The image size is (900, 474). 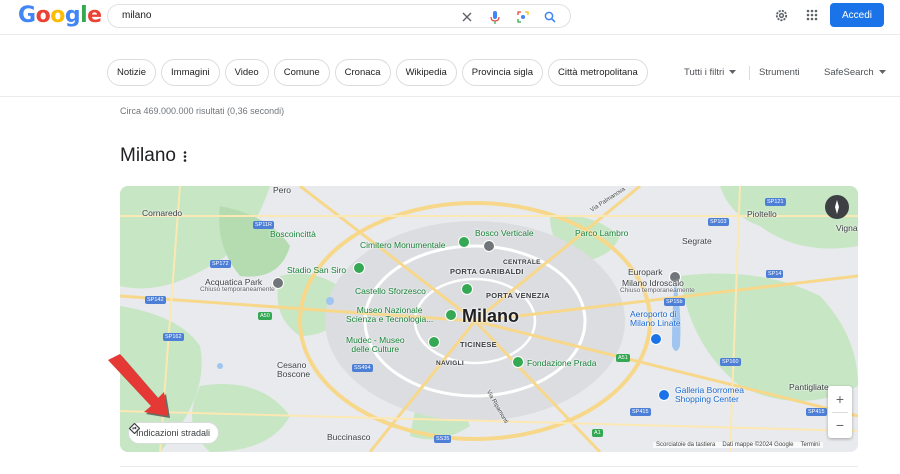 What do you see at coordinates (674, 302) in the screenshot?
I see `road-shield: SP15b` at bounding box center [674, 302].